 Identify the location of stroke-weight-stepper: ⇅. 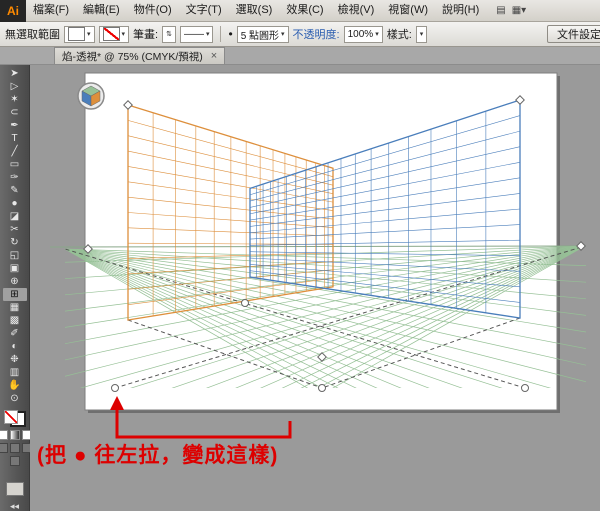
(169, 34).